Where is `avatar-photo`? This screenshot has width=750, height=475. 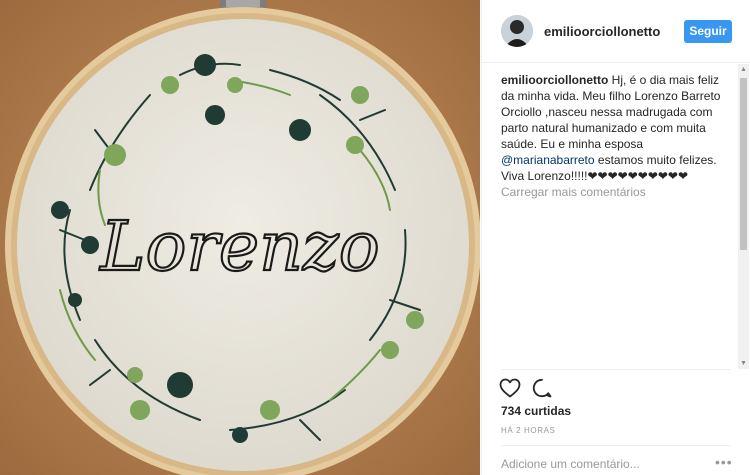 avatar-photo is located at coordinates (517, 31).